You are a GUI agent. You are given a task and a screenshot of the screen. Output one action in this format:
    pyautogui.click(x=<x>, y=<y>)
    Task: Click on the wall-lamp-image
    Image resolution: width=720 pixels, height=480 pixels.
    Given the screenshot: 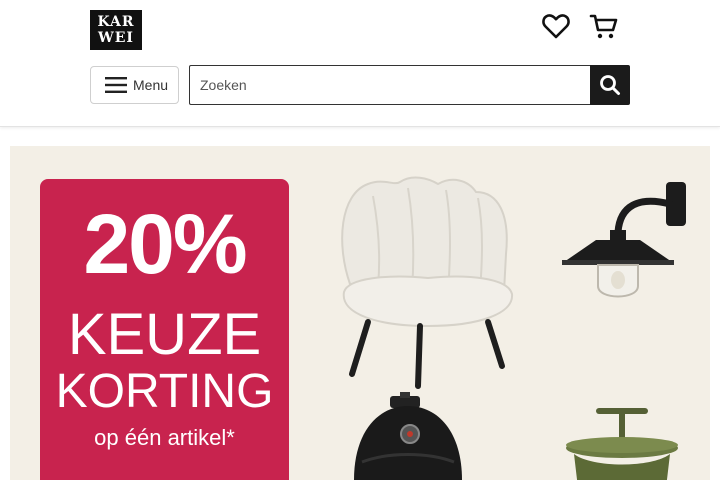 What is the action you would take?
    pyautogui.click(x=624, y=240)
    